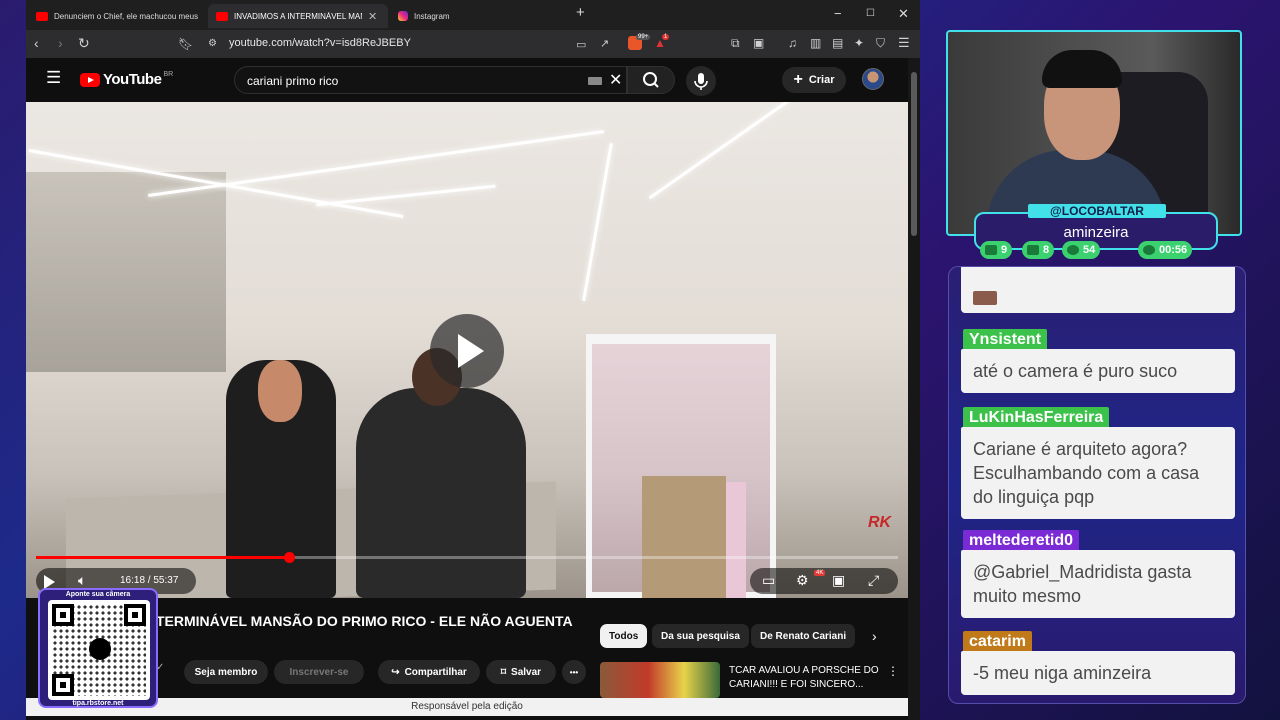 Image resolution: width=1280 pixels, height=720 pixels. What do you see at coordinates (1098, 371) in the screenshot?
I see `chat-message: até o camera é puro suco` at bounding box center [1098, 371].